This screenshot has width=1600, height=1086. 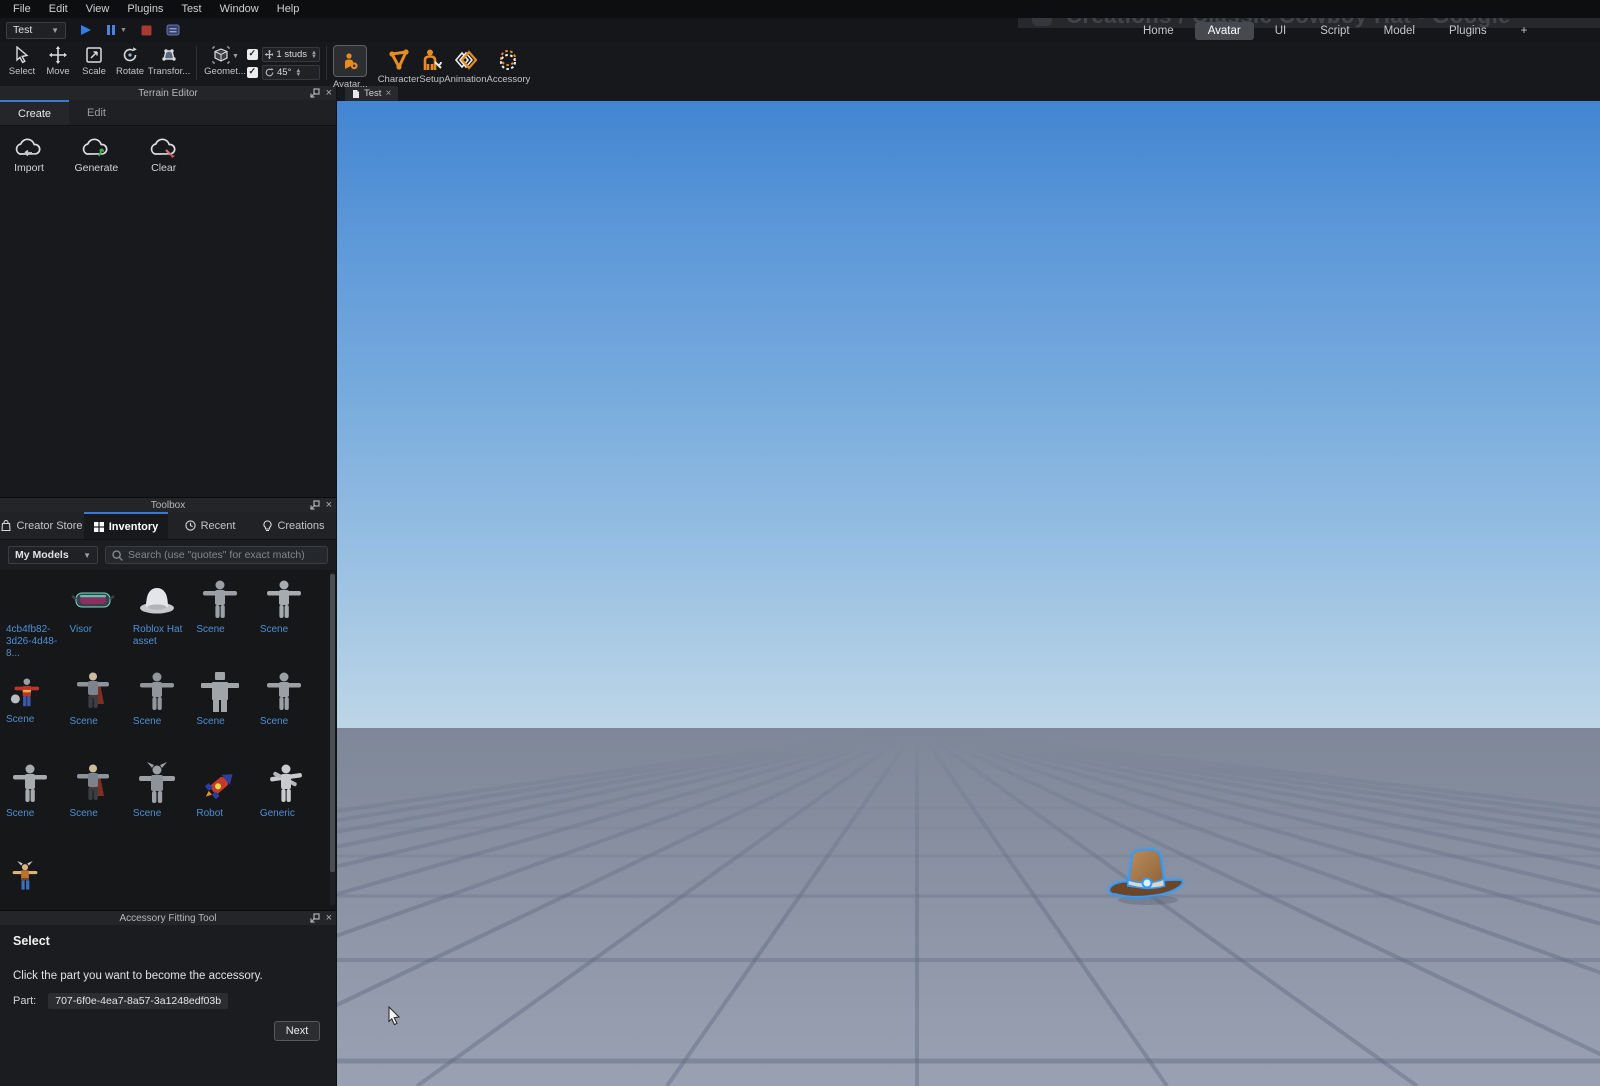 I want to click on menu-test: Test, so click(x=191, y=9).